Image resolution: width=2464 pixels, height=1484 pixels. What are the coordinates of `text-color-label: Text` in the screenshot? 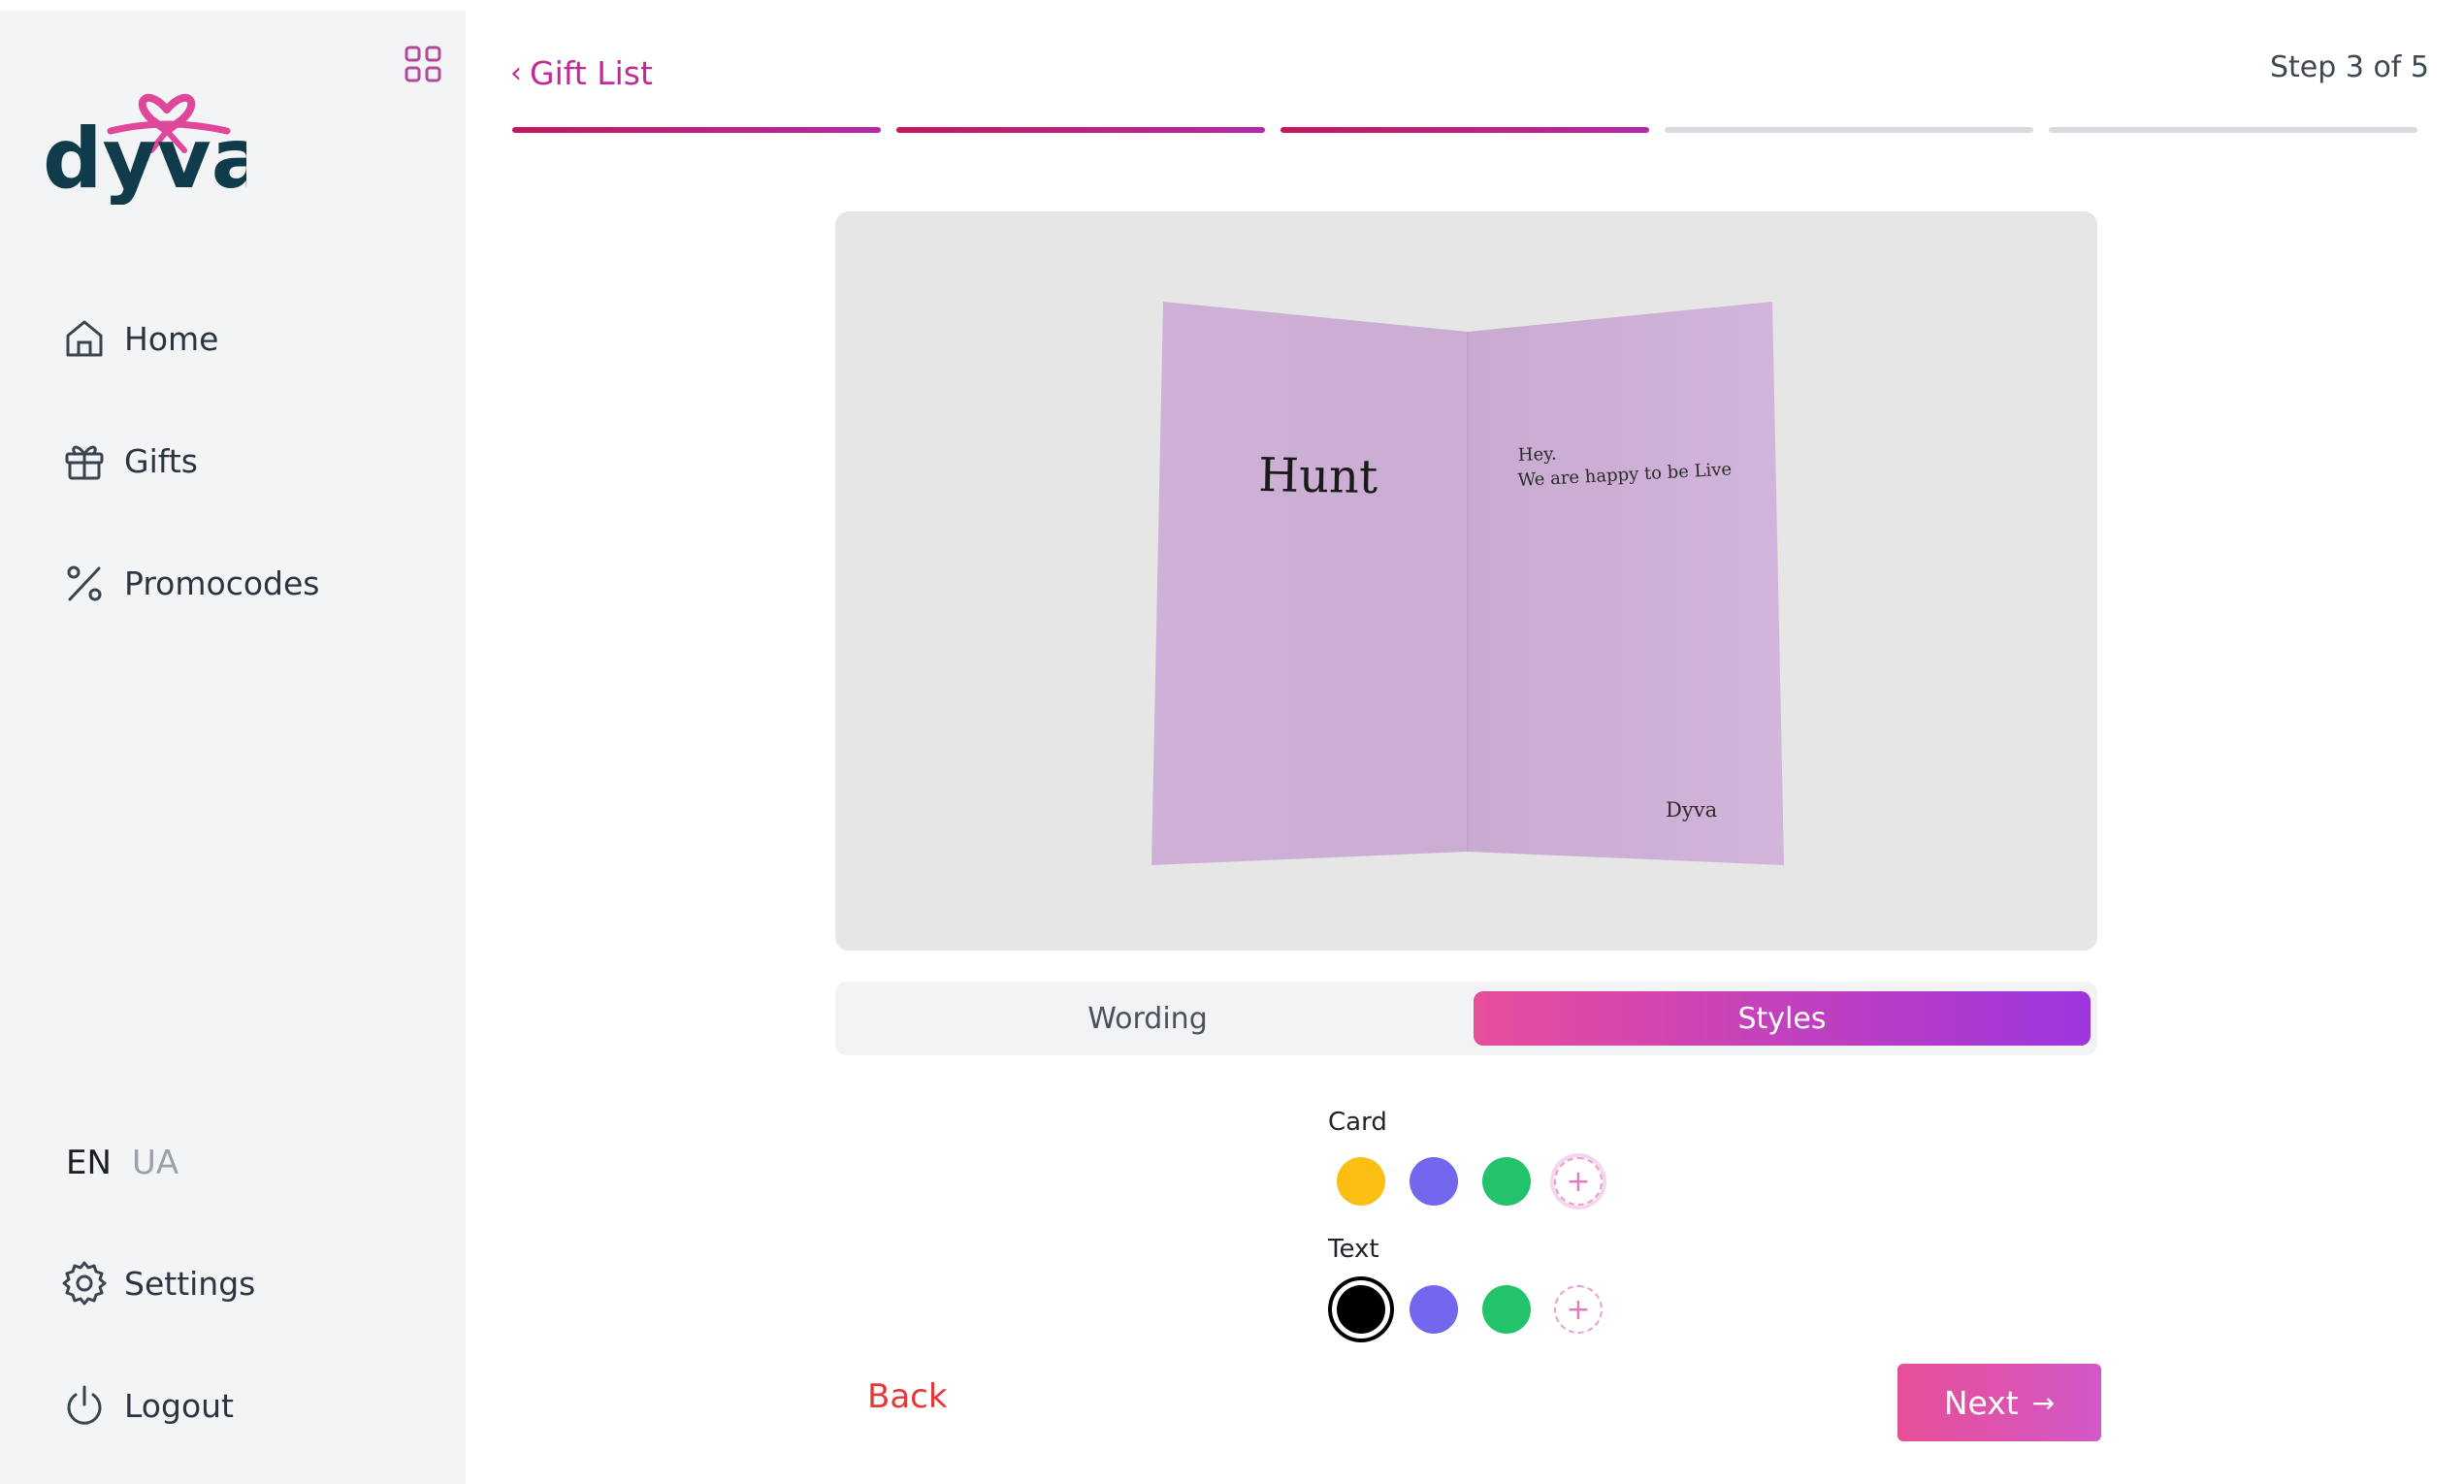 It's located at (1353, 1249).